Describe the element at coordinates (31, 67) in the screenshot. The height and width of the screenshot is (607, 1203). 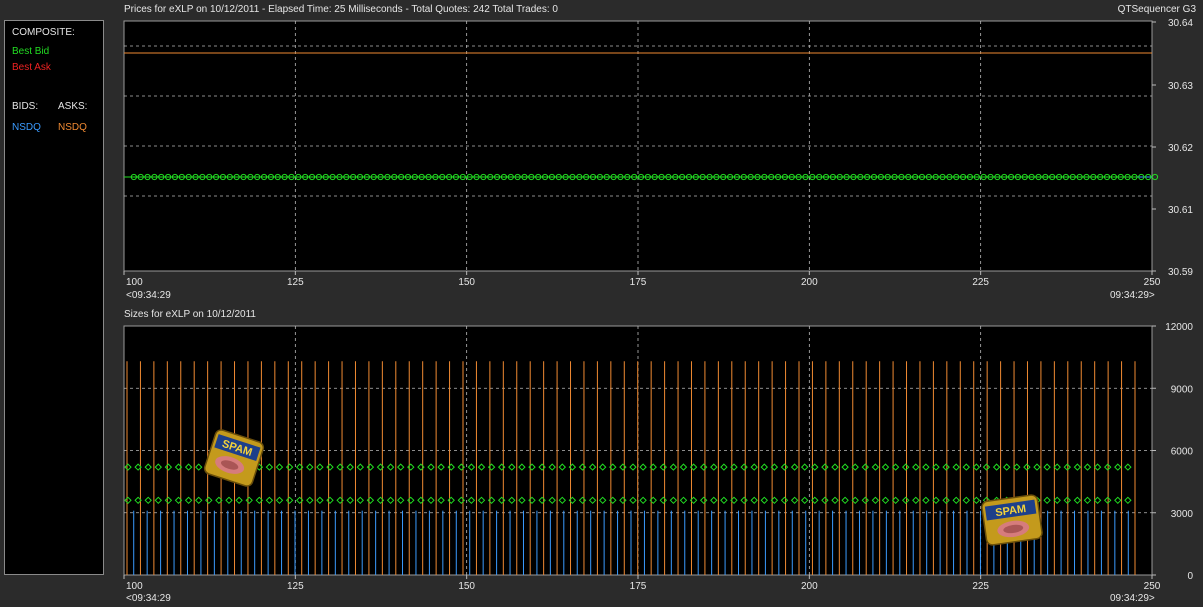
I see `best-ask-legend: Best Ask` at that location.